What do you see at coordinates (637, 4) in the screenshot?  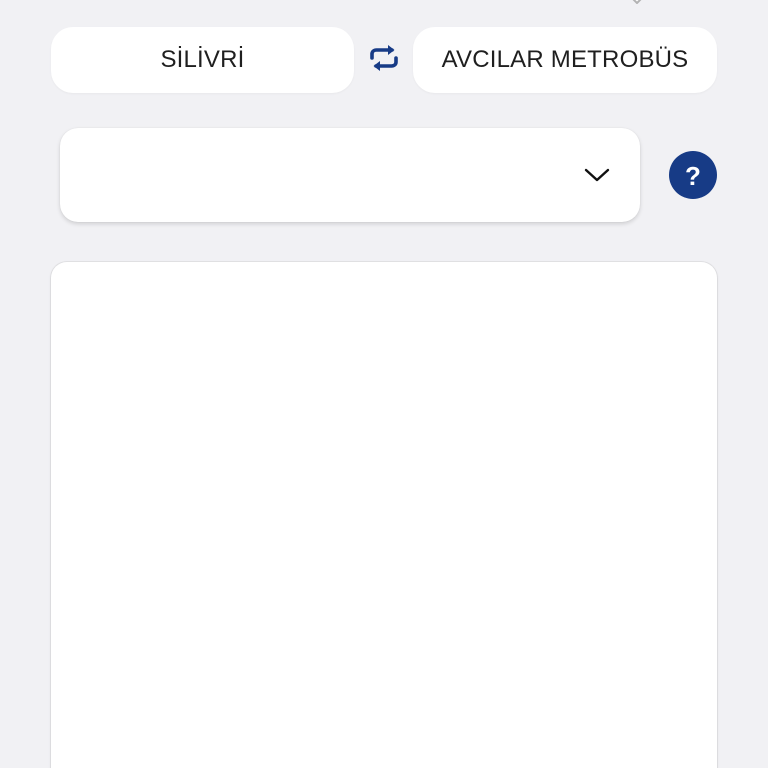 I see `top-chevron-down-icon` at bounding box center [637, 4].